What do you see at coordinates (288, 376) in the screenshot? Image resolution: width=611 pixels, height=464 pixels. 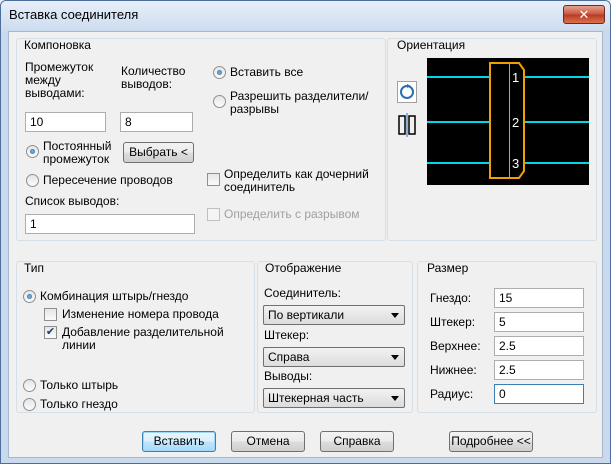 I see `pins-label: Выводы:` at bounding box center [288, 376].